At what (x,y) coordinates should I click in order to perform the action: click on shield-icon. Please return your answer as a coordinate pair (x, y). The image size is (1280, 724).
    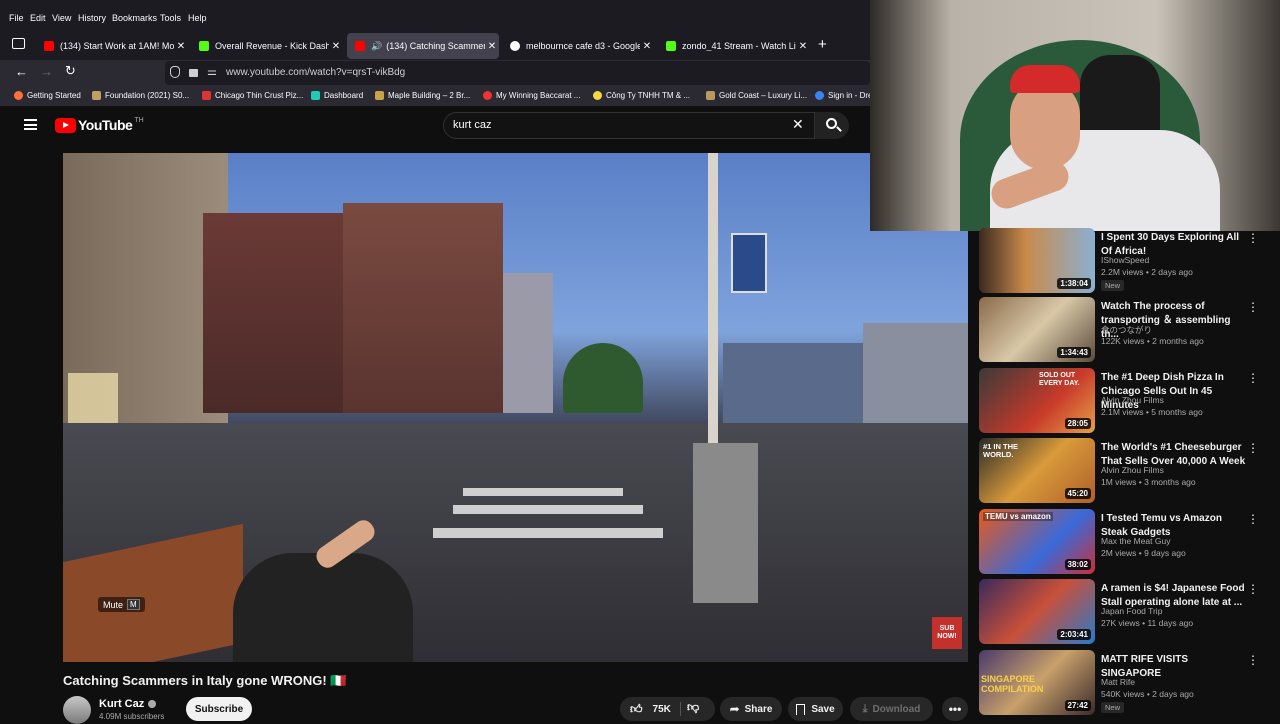
    Looking at the image, I should click on (175, 72).